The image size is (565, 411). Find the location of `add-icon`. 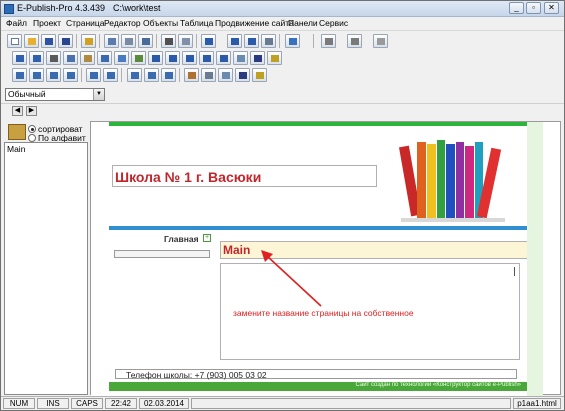

add-icon is located at coordinates (208, 41).